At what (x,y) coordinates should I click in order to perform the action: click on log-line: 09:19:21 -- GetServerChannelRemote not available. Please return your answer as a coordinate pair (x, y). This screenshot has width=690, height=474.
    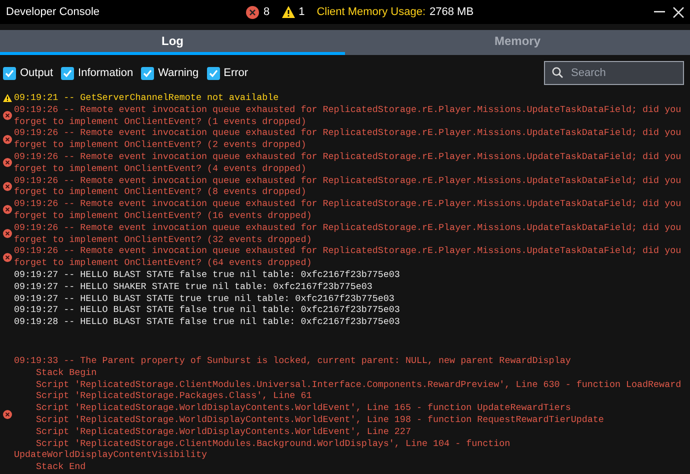
    Looking at the image, I should click on (146, 98).